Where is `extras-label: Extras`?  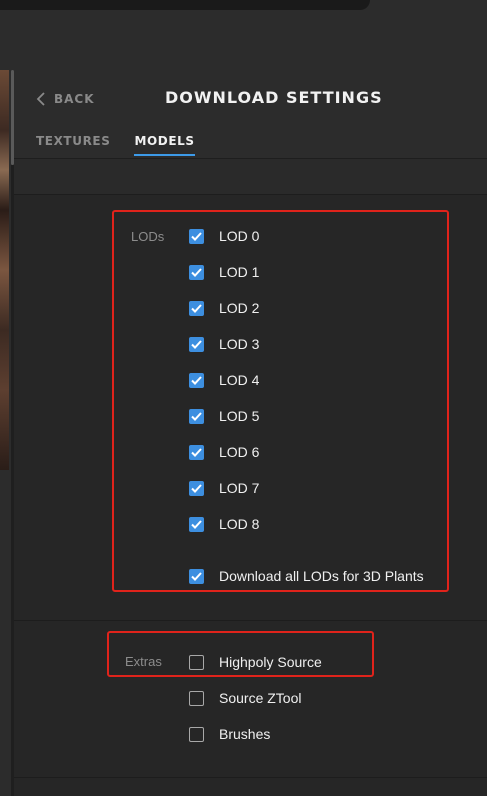 extras-label: Extras is located at coordinates (143, 661).